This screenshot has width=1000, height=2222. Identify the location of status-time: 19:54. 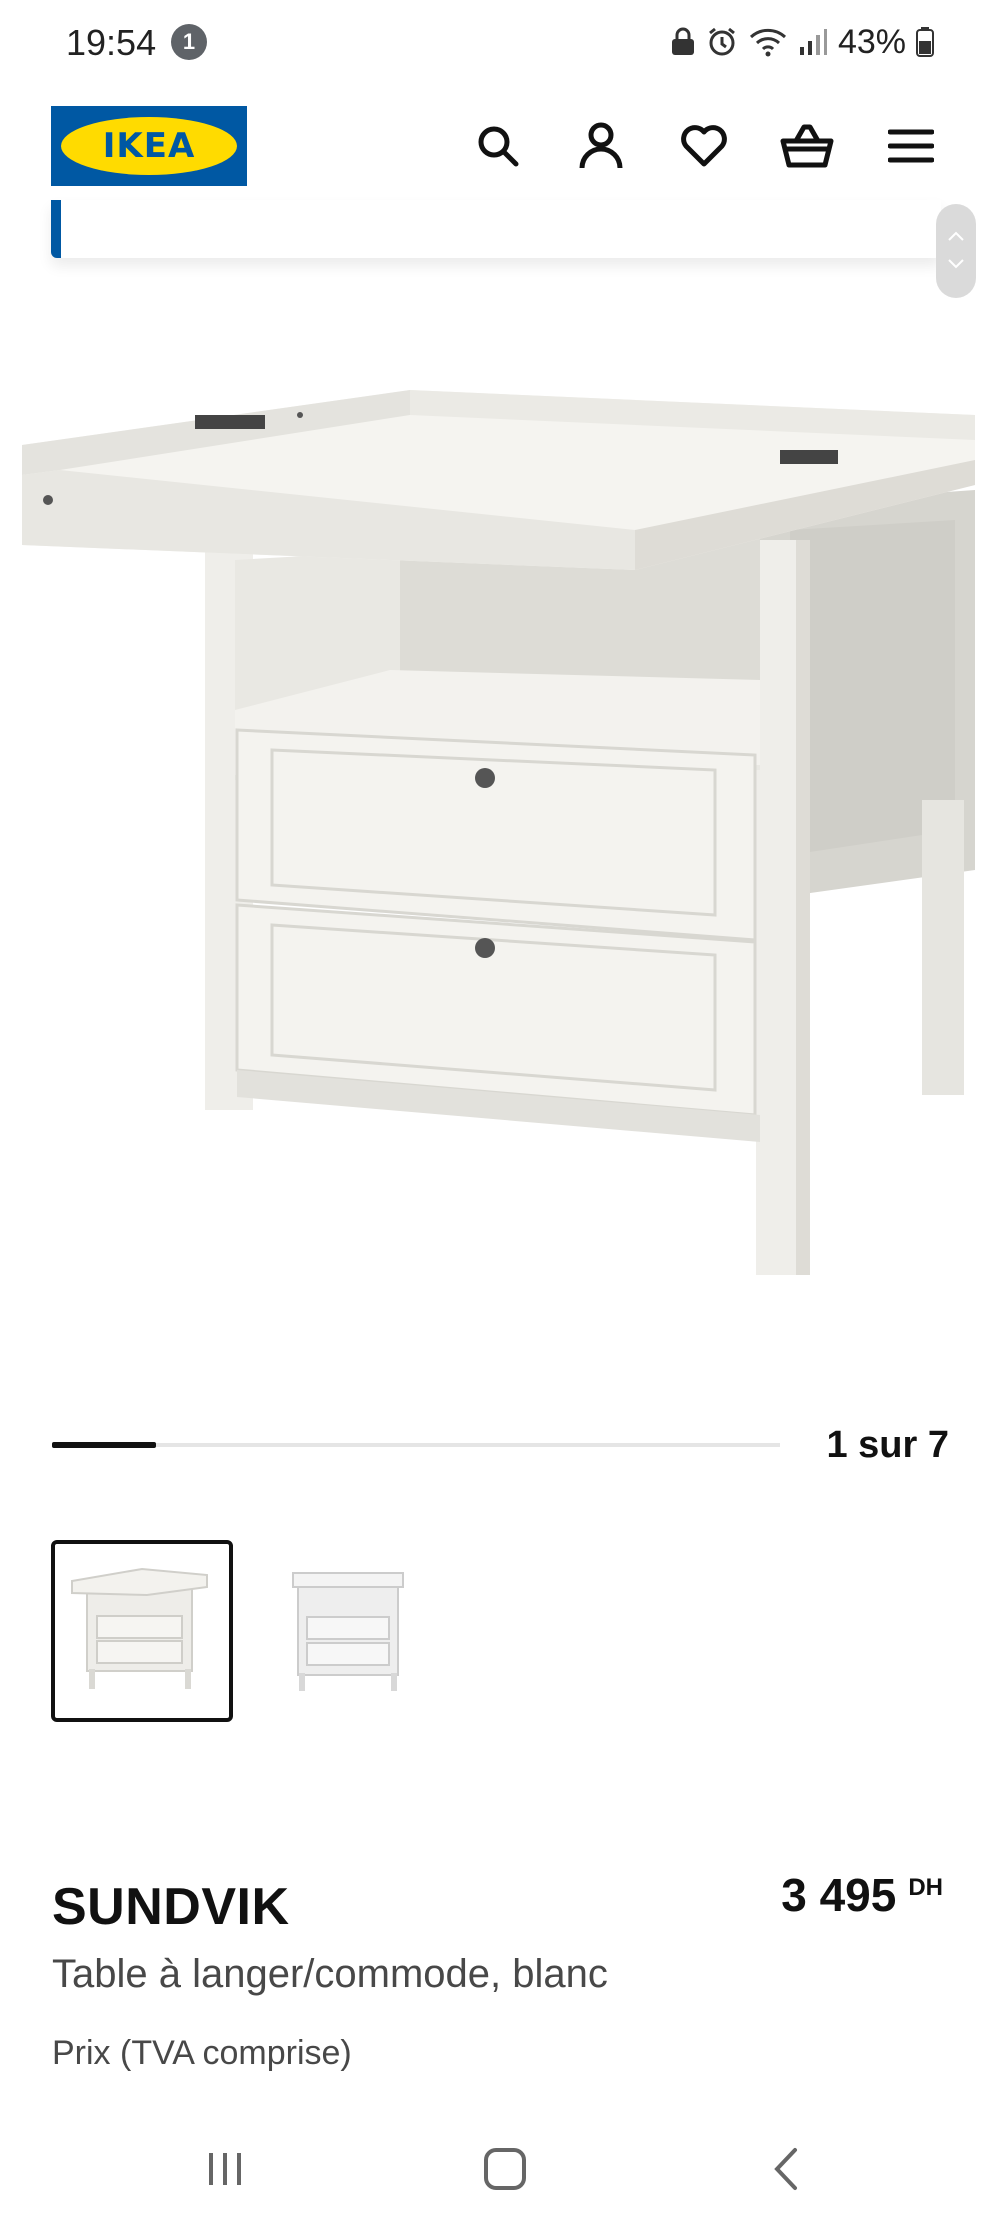
(111, 42).